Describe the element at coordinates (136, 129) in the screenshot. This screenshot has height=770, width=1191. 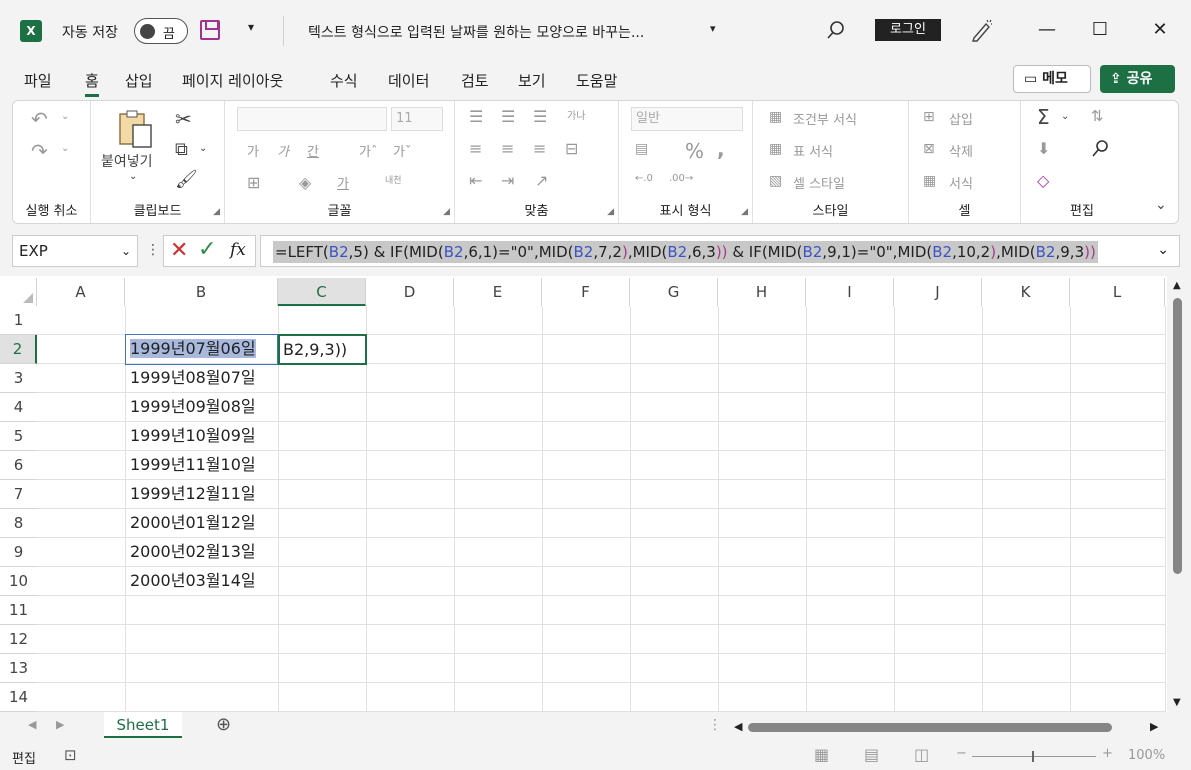
I see `clipboard-icon` at that location.